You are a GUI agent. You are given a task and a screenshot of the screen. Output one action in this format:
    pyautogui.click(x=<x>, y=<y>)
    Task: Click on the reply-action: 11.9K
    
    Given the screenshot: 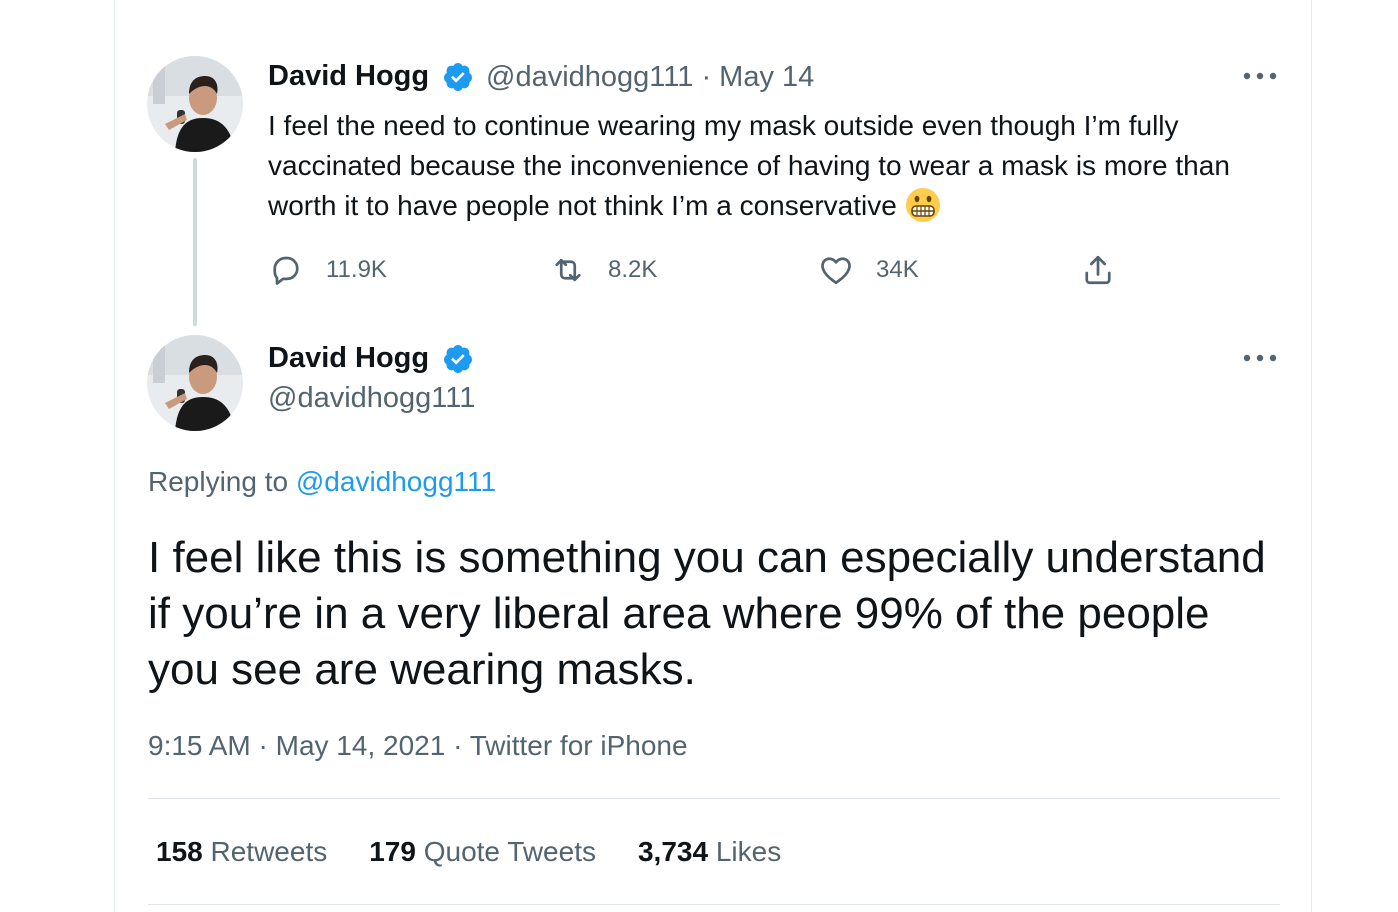 What is the action you would take?
    pyautogui.click(x=327, y=270)
    